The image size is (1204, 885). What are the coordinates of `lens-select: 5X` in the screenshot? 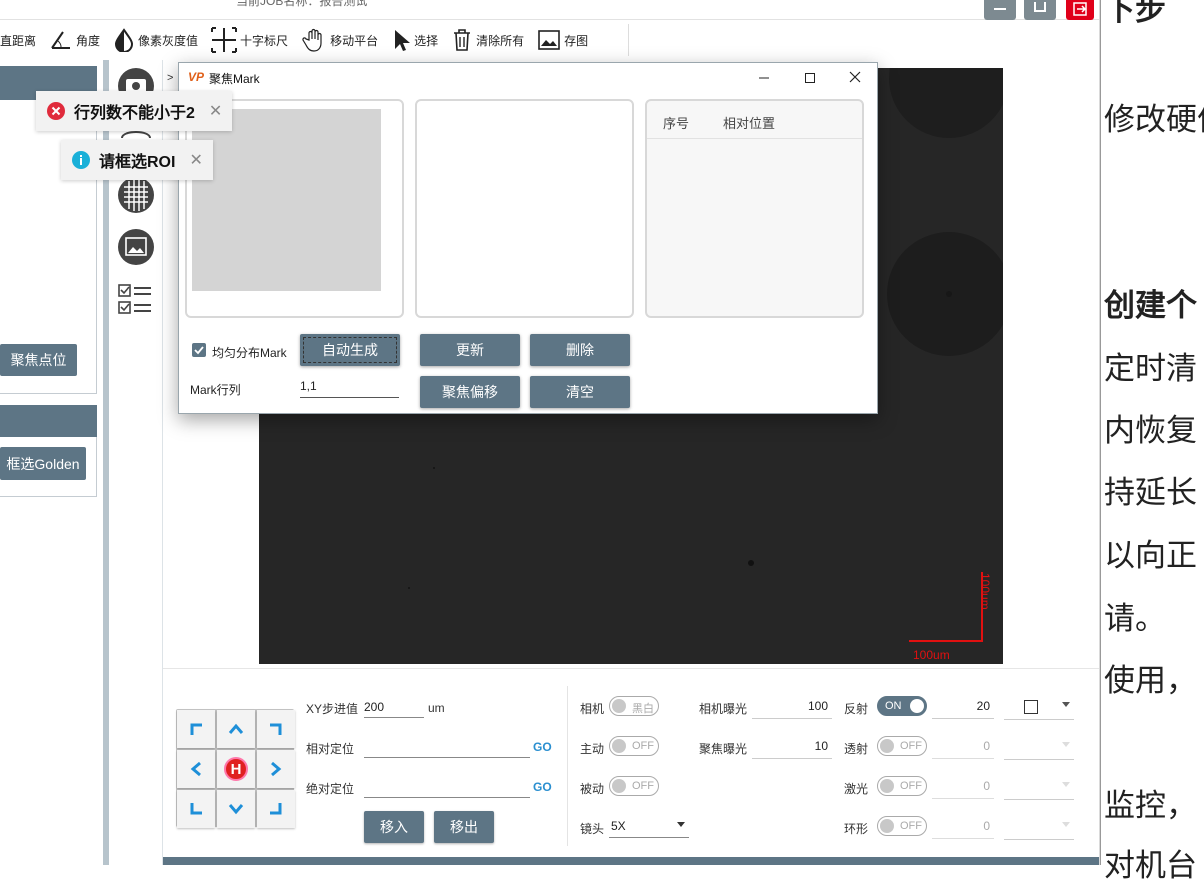 It's located at (649, 828).